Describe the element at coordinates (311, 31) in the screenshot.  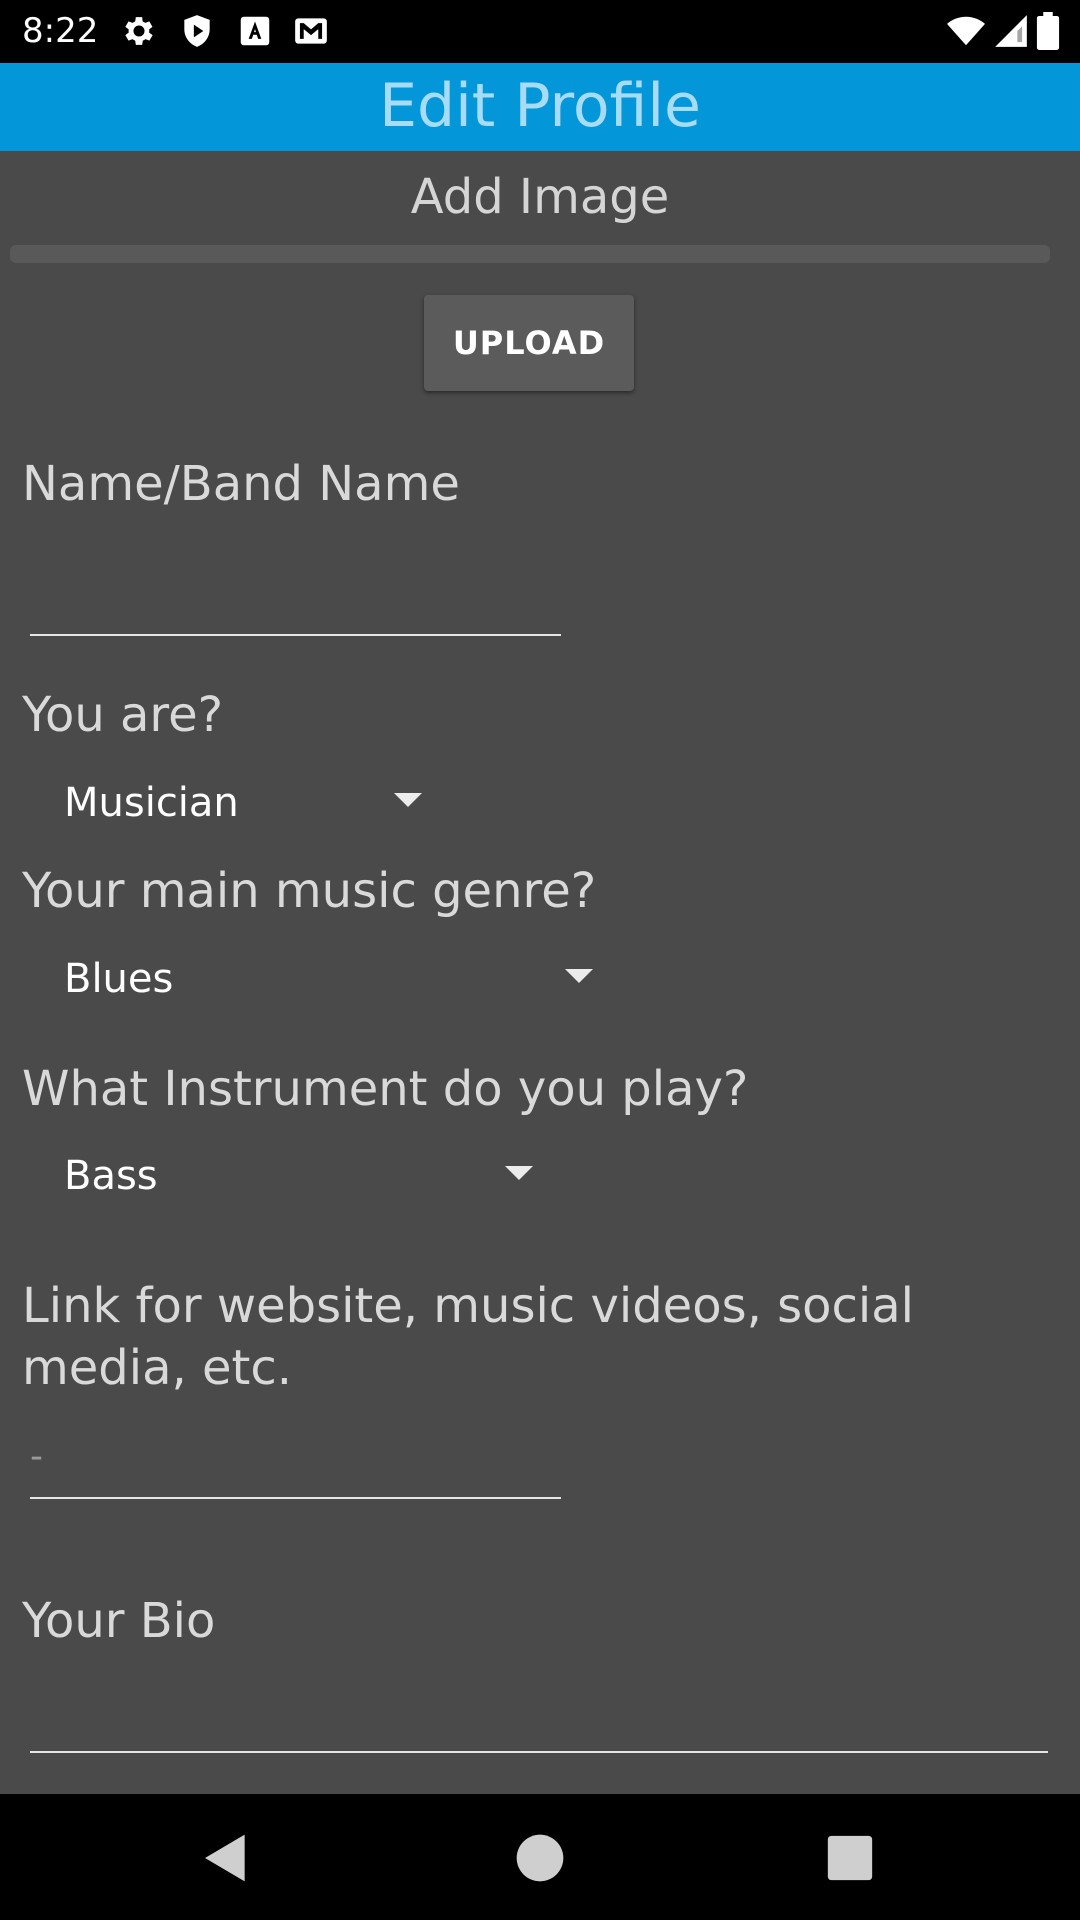
I see `gmail-icon` at that location.